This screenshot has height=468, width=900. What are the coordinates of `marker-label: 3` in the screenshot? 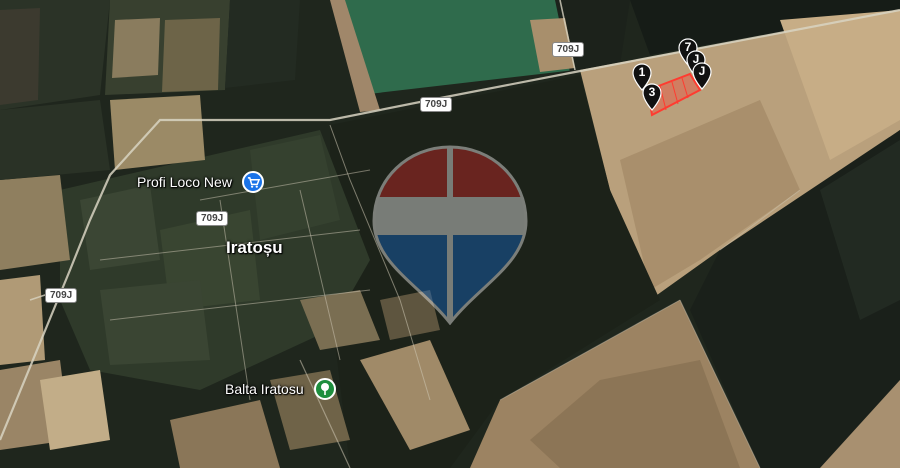 It's located at (652, 92).